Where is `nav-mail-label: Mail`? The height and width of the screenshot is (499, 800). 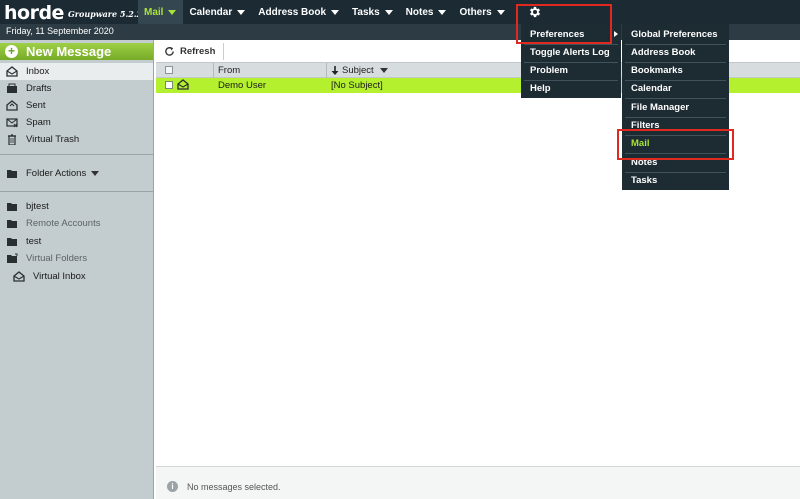 nav-mail-label: Mail is located at coordinates (154, 12).